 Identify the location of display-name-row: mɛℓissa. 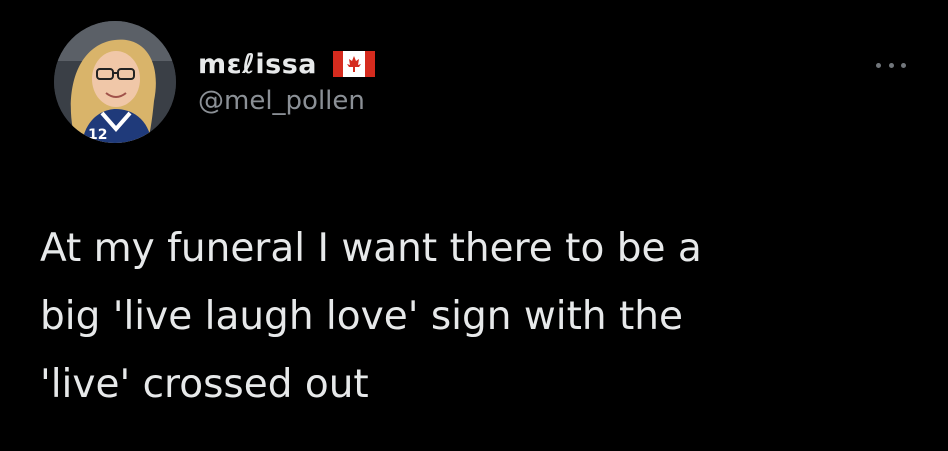
(287, 64).